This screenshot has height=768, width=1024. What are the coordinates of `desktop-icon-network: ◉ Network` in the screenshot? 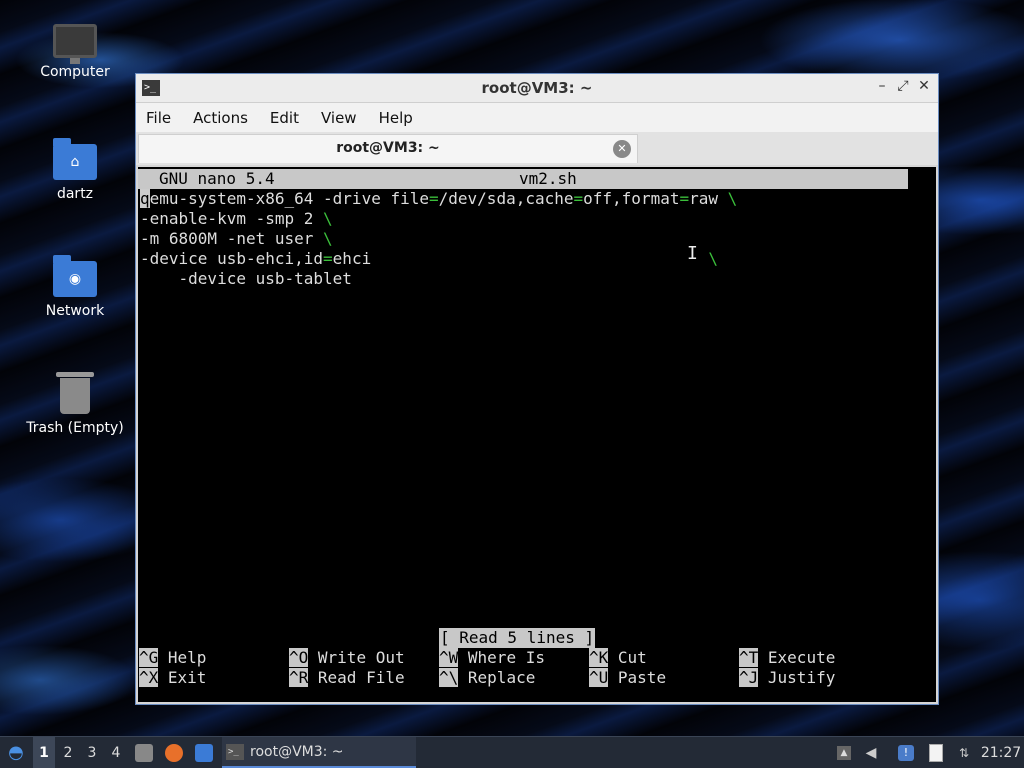 It's located at (75, 286).